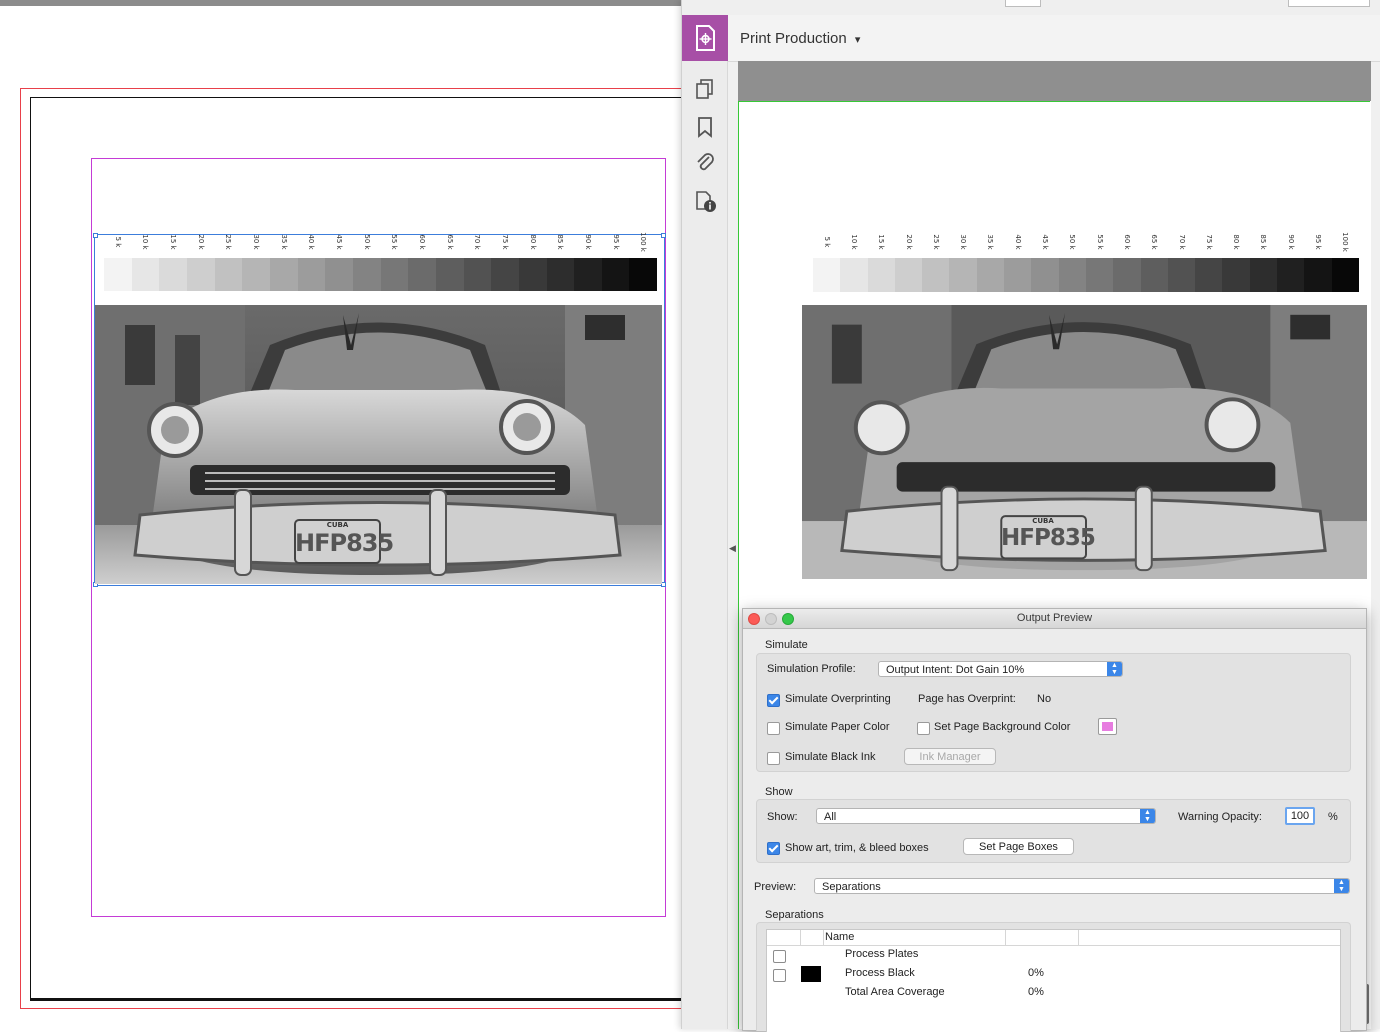 The width and height of the screenshot is (1380, 1032). I want to click on gray-step-label: 55 k, so click(395, 246).